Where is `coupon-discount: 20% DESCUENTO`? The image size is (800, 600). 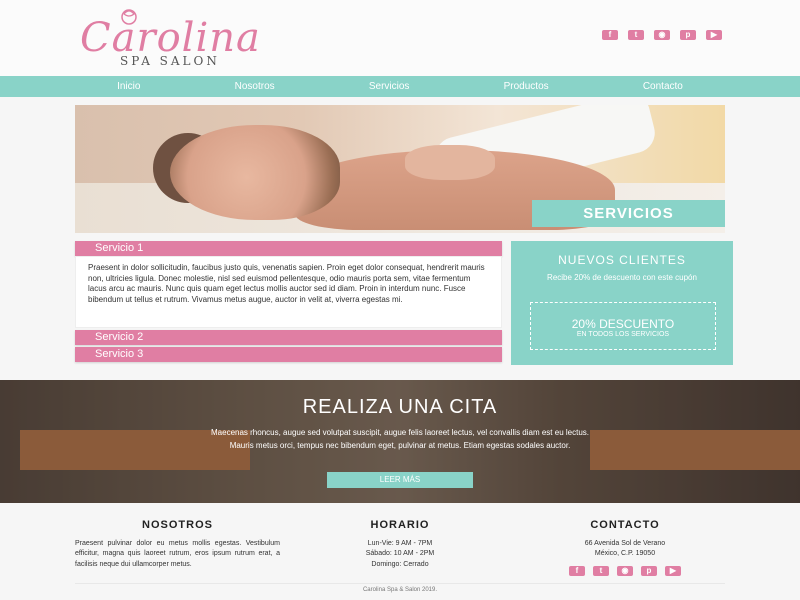 coupon-discount: 20% DESCUENTO is located at coordinates (623, 324).